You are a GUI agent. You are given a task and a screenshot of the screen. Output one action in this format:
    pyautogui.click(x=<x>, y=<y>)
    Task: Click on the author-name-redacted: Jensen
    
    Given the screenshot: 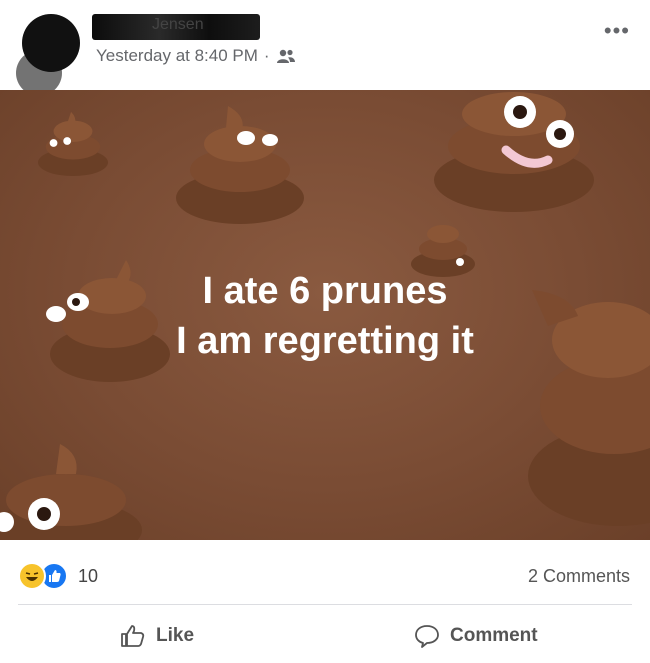 What is the action you would take?
    pyautogui.click(x=176, y=27)
    